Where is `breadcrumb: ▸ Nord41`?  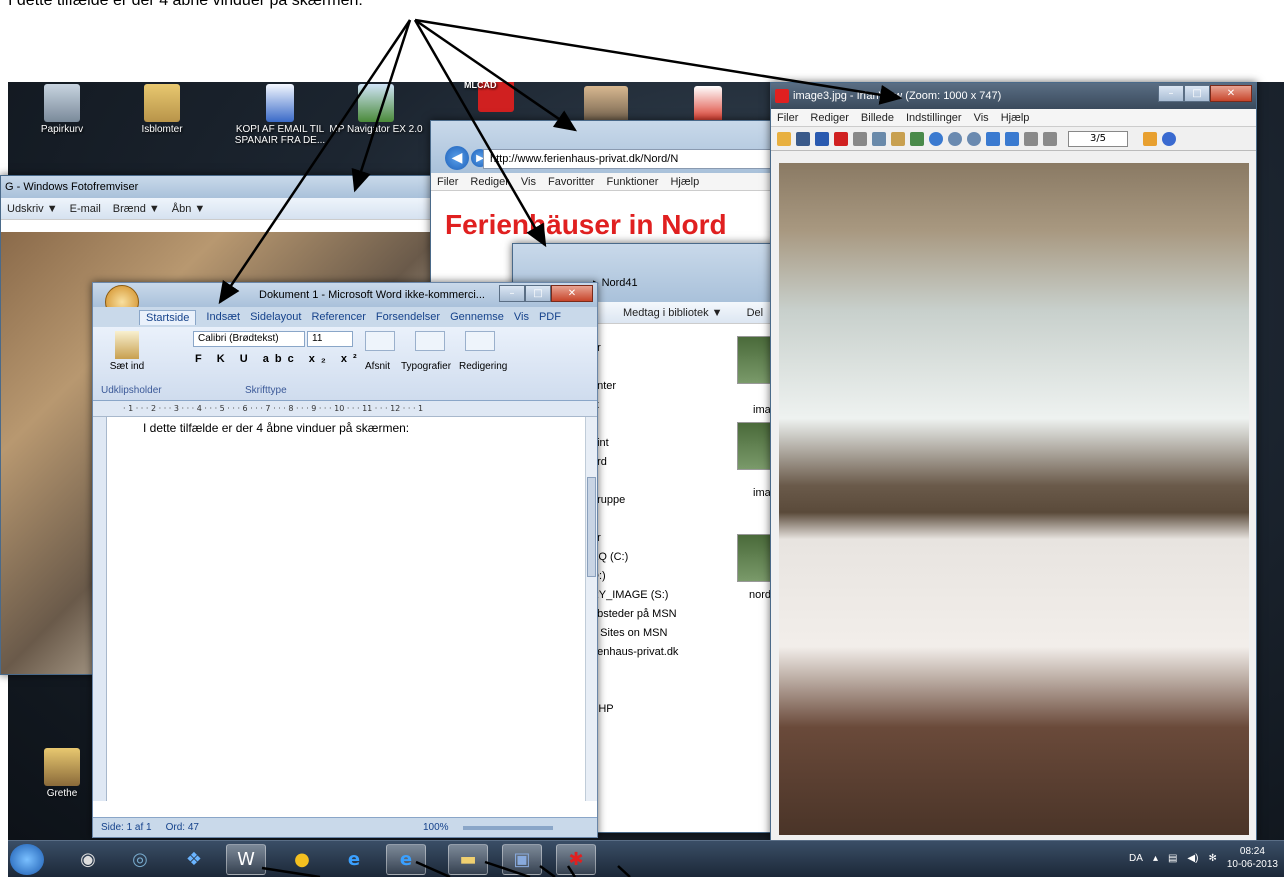
breadcrumb: ▸ Nord41 is located at coordinates (615, 282).